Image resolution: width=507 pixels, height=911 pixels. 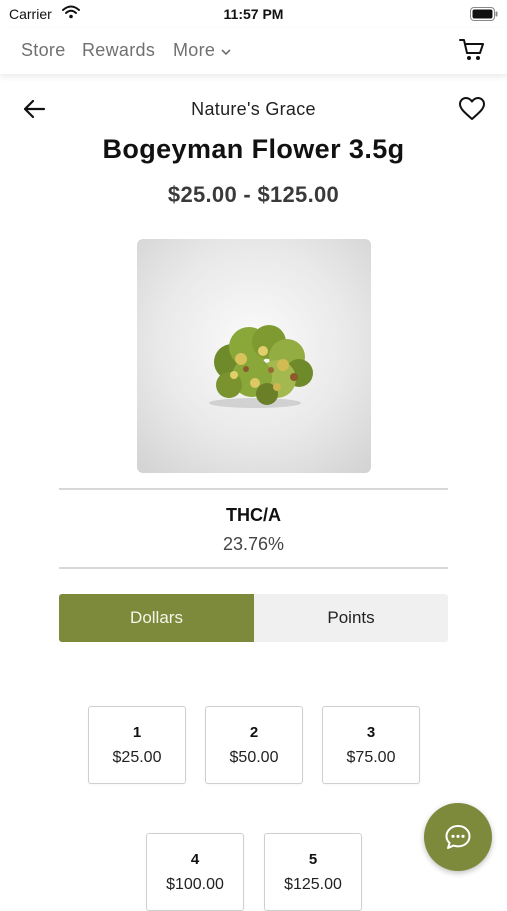 What do you see at coordinates (195, 884) in the screenshot?
I see `option-price: $100.00` at bounding box center [195, 884].